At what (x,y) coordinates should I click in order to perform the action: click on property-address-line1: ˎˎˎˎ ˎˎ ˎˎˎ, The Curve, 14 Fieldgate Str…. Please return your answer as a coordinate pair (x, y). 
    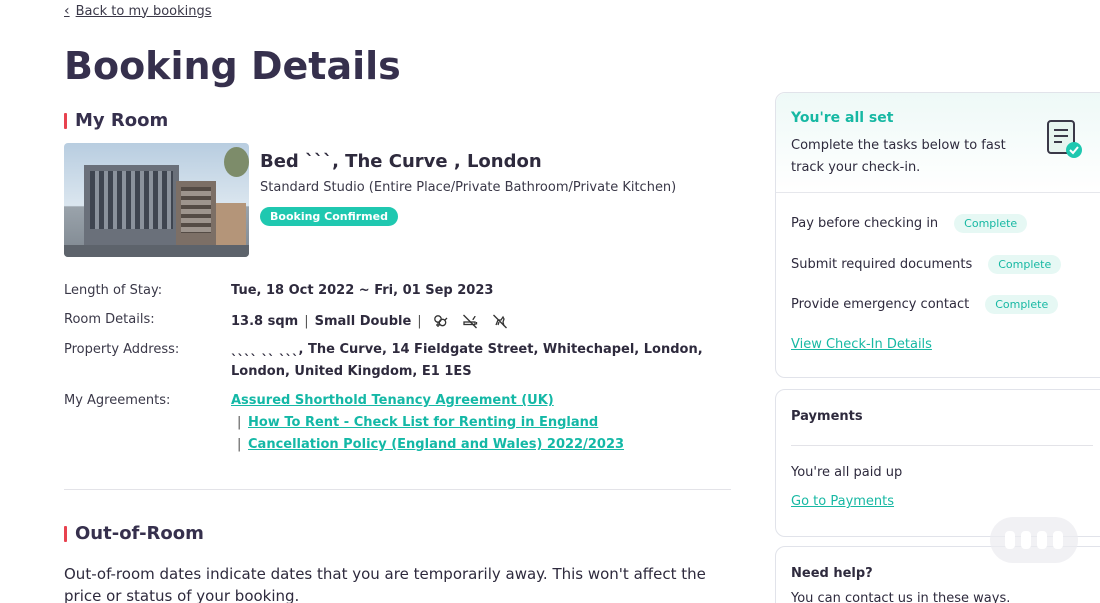
    Looking at the image, I should click on (467, 349).